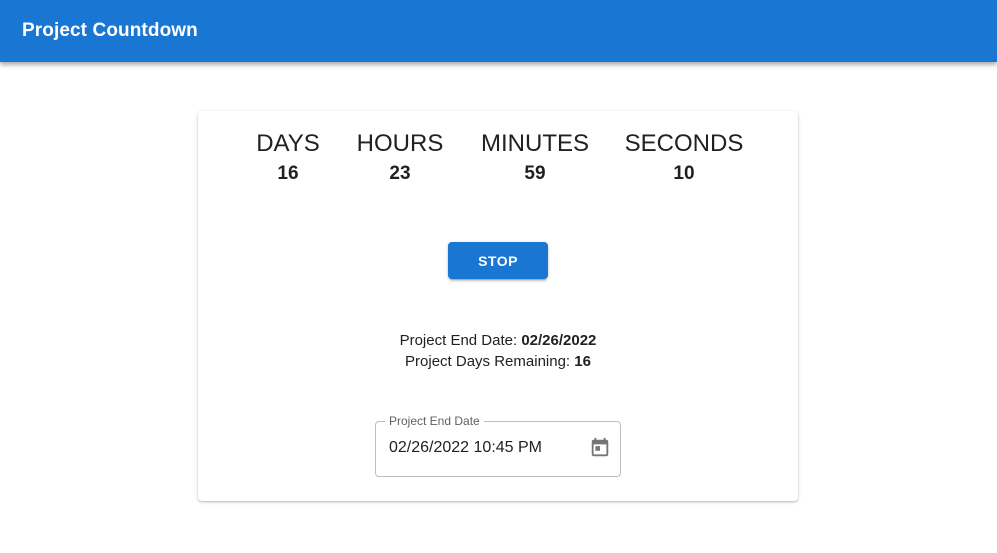  I want to click on app-title: Project Countdown, so click(110, 30).